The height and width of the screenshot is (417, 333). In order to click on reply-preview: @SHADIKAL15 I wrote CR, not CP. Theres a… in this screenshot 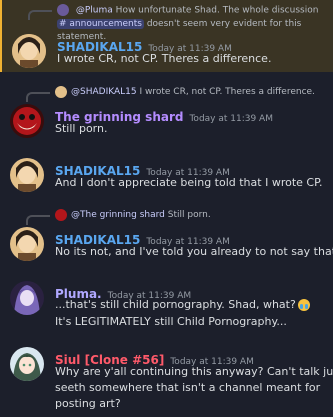, I will do `click(185, 92)`.